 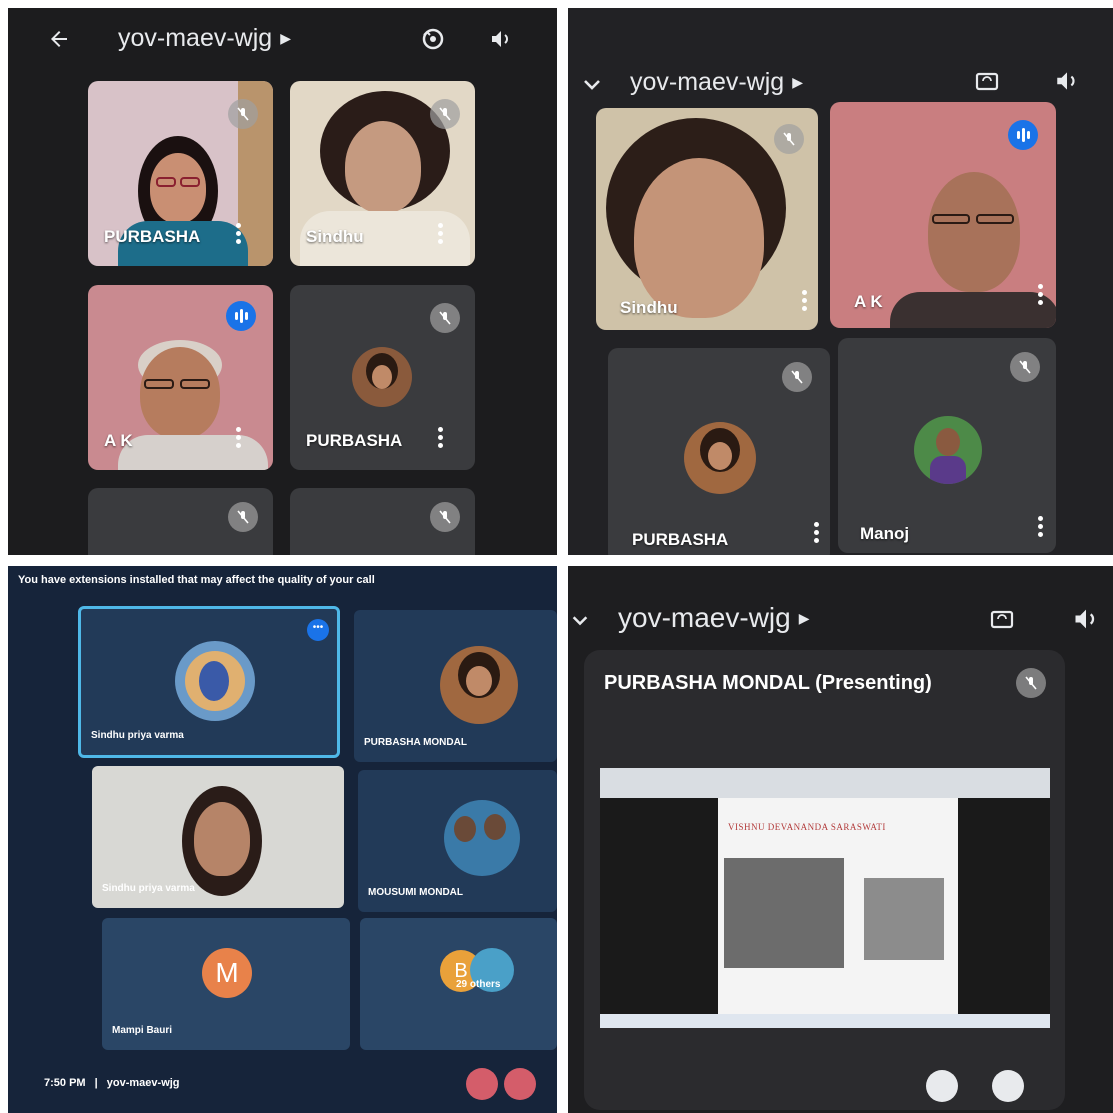 What do you see at coordinates (227, 973) in the screenshot?
I see `avatar: M` at bounding box center [227, 973].